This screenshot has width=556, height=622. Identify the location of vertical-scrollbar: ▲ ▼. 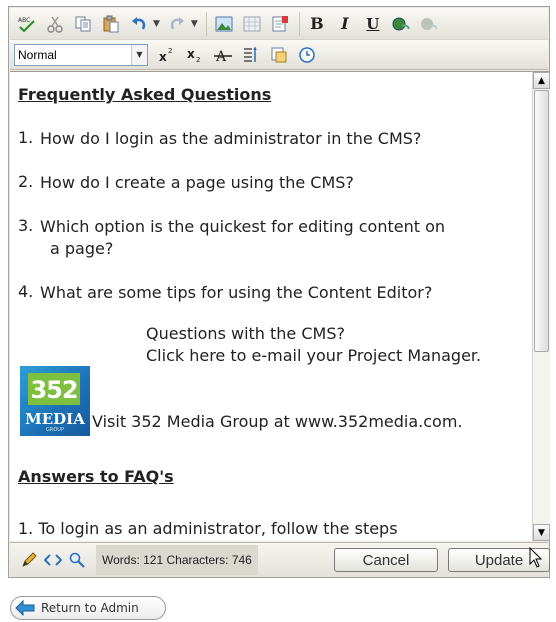
(541, 306).